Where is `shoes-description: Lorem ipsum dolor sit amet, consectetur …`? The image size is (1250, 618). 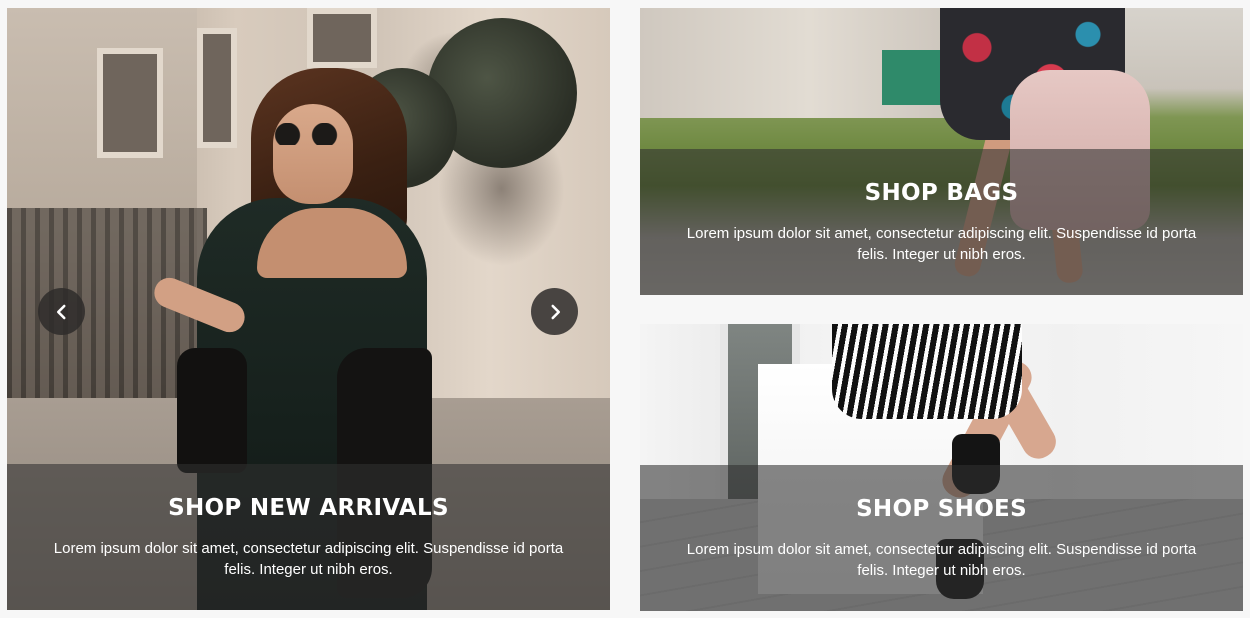
shoes-description: Lorem ipsum dolor sit amet, consectetur … is located at coordinates (941, 560).